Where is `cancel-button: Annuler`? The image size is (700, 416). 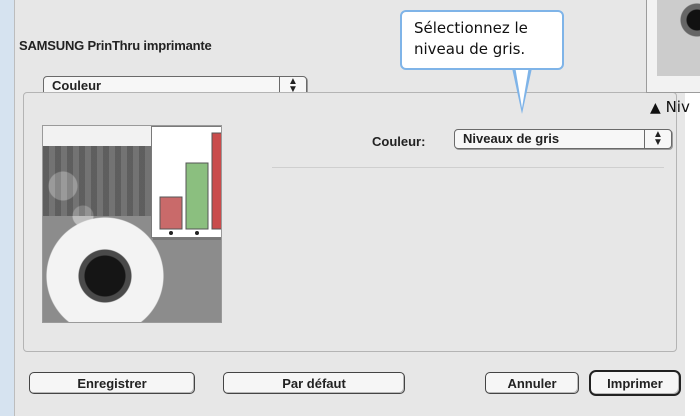 cancel-button: Annuler is located at coordinates (532, 383).